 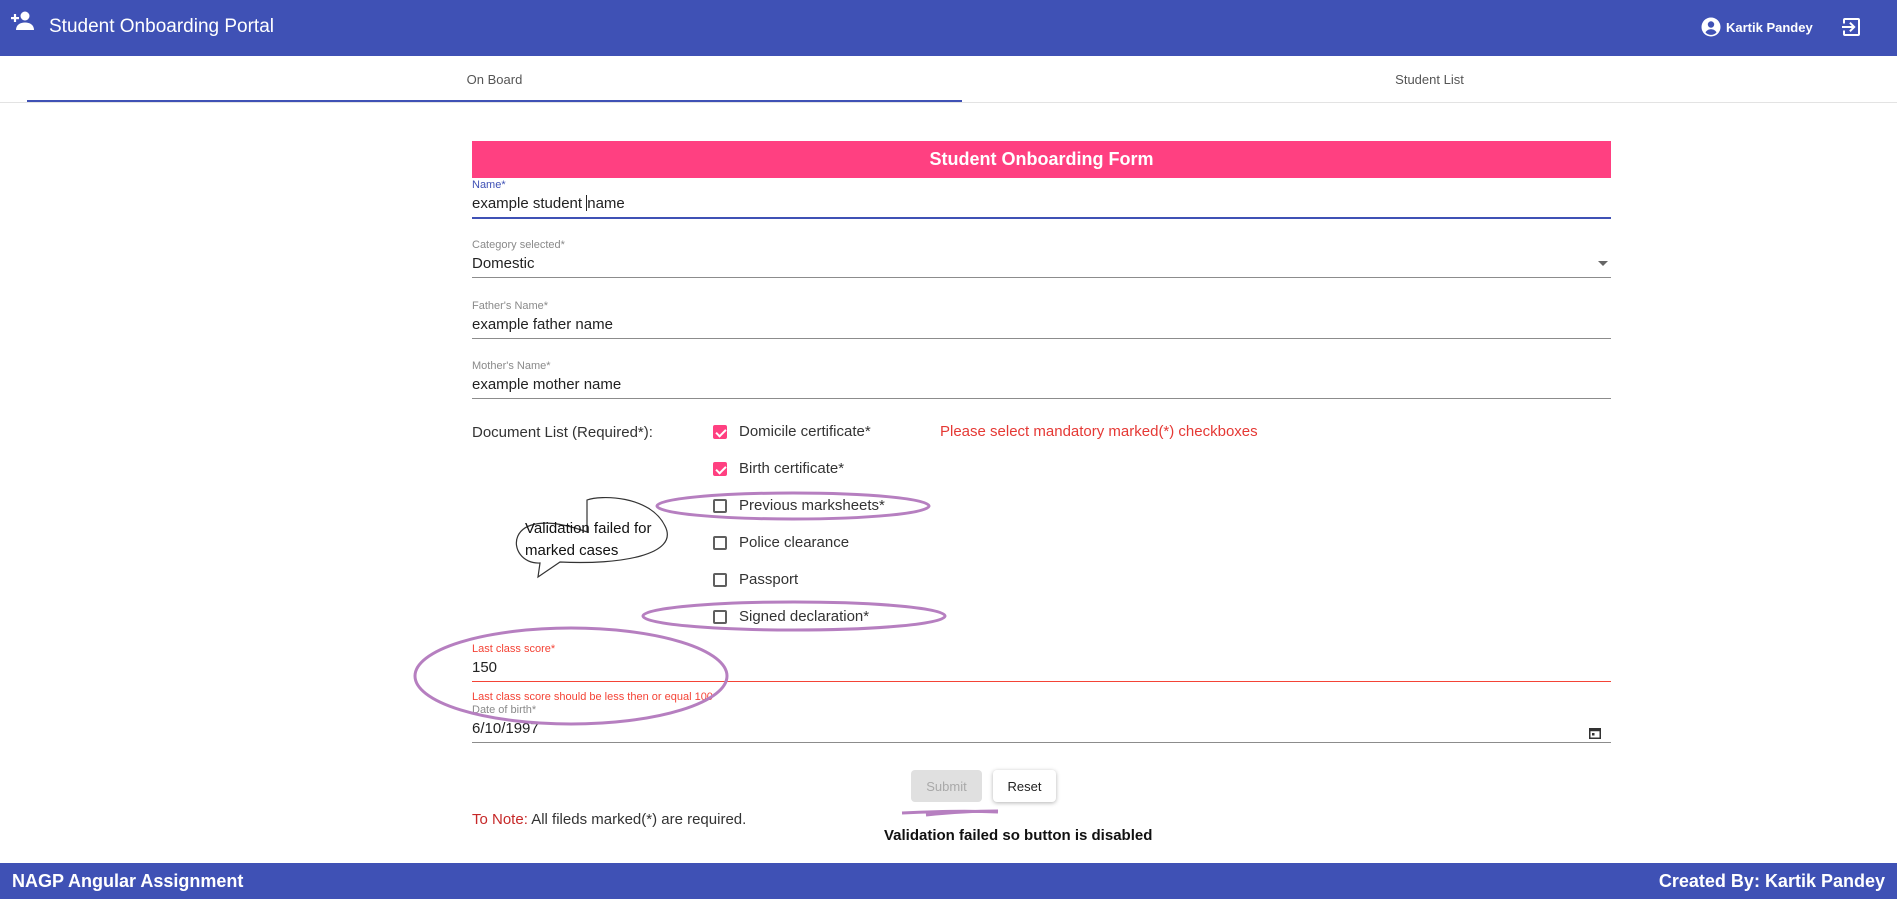 What do you see at coordinates (1771, 881) in the screenshot?
I see `footer-right-text: Created By: Kartik Pandey` at bounding box center [1771, 881].